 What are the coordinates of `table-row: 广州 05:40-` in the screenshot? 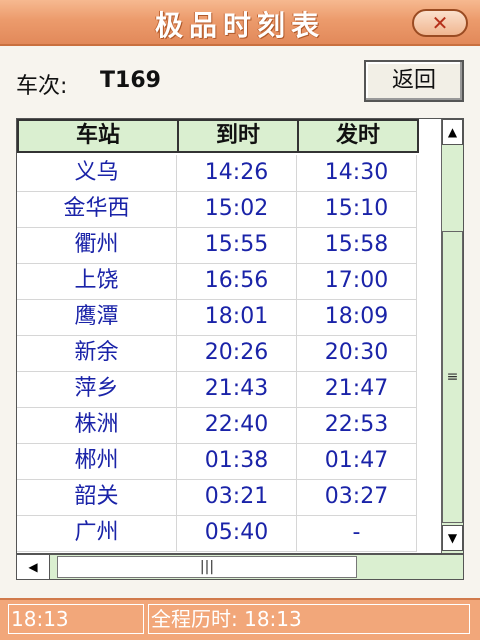 It's located at (217, 533).